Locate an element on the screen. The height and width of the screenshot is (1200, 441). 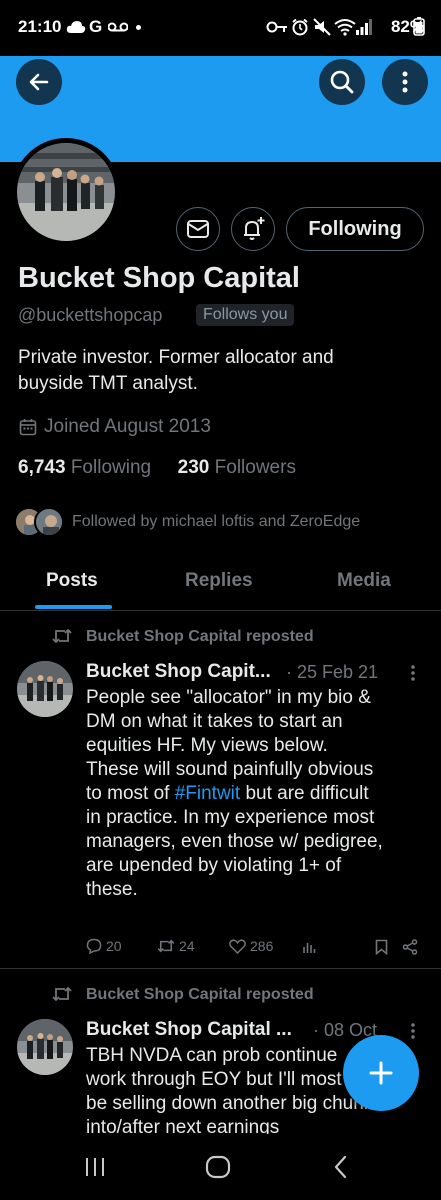
status-bar: 21:10 G 82% is located at coordinates (220, 28).